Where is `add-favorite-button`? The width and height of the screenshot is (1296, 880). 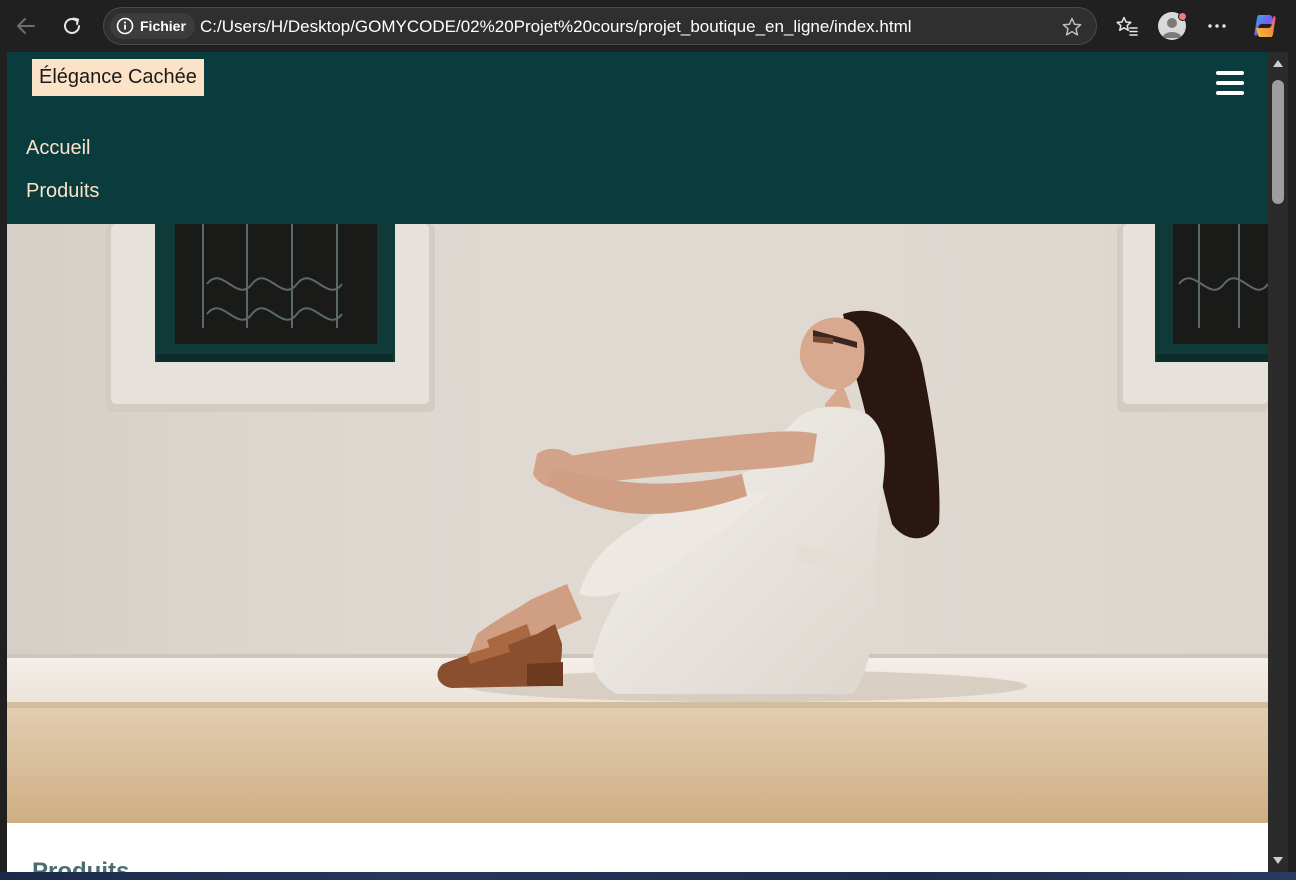 add-favorite-button is located at coordinates (1072, 27).